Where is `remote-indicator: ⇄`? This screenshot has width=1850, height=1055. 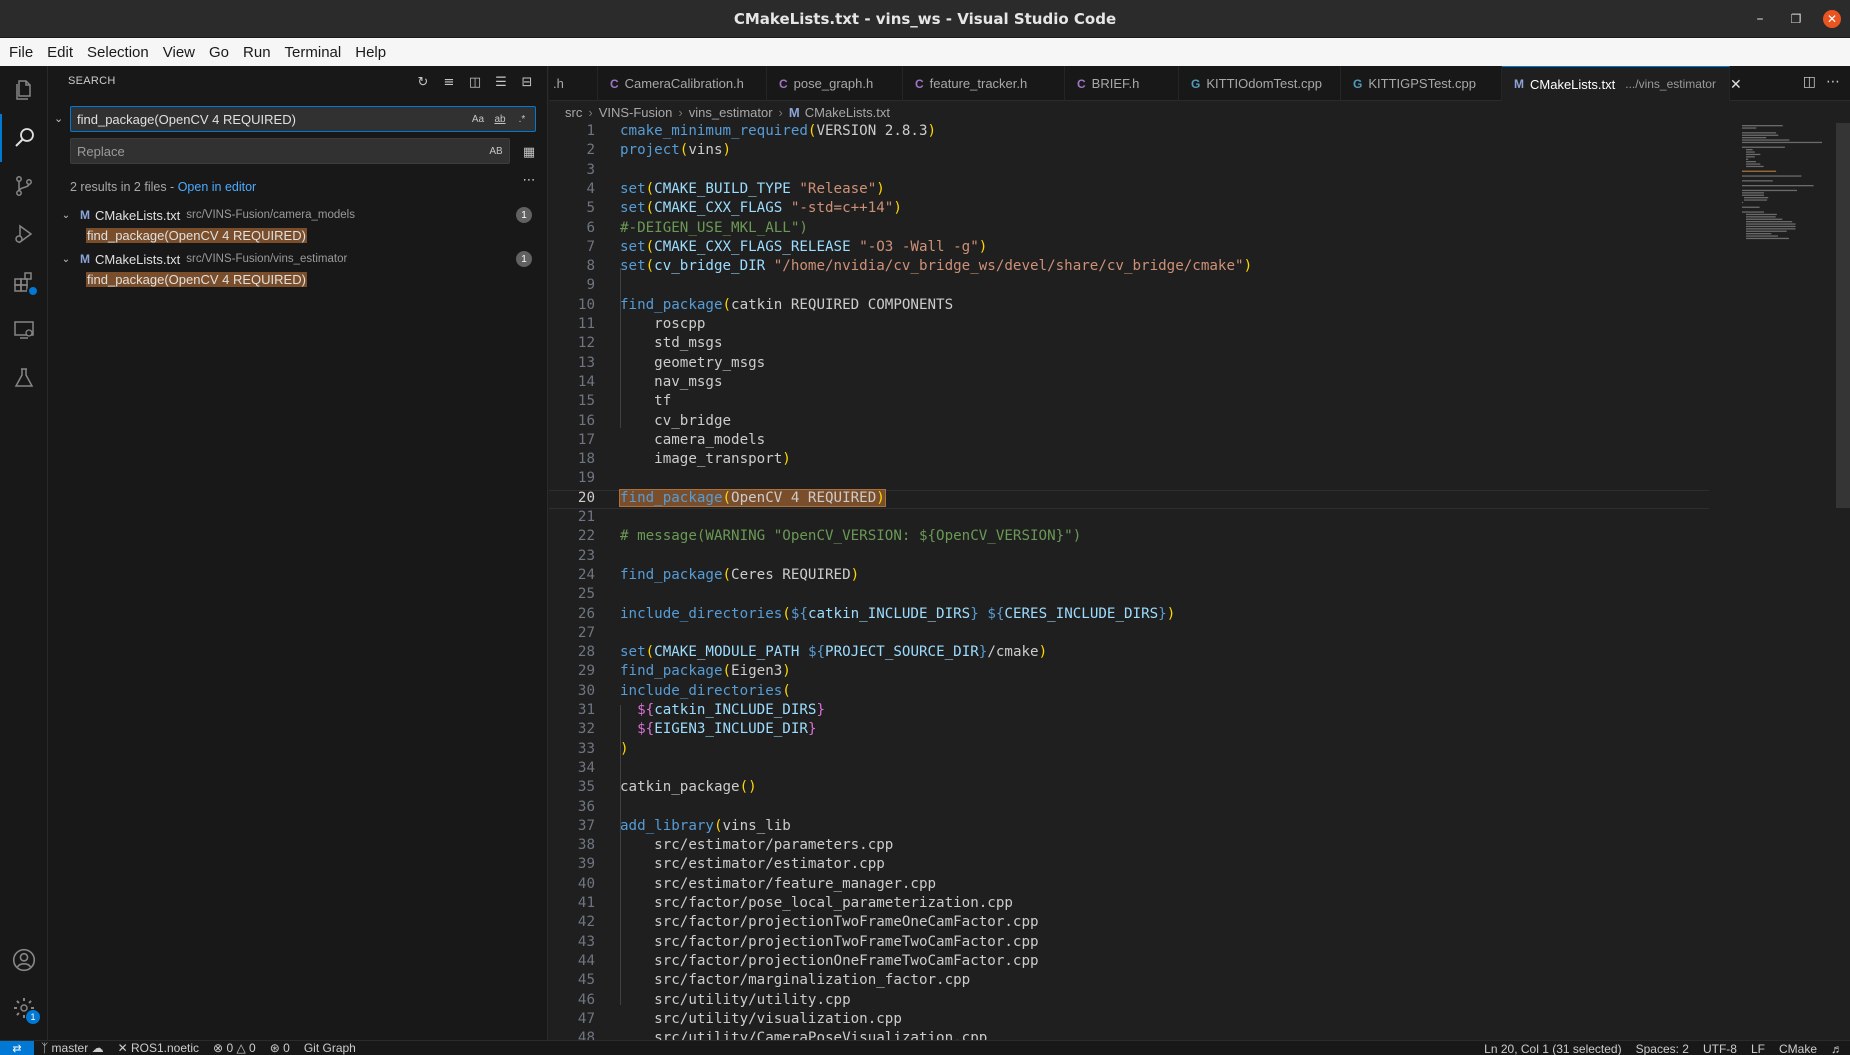
remote-indicator: ⇄ is located at coordinates (17, 1047).